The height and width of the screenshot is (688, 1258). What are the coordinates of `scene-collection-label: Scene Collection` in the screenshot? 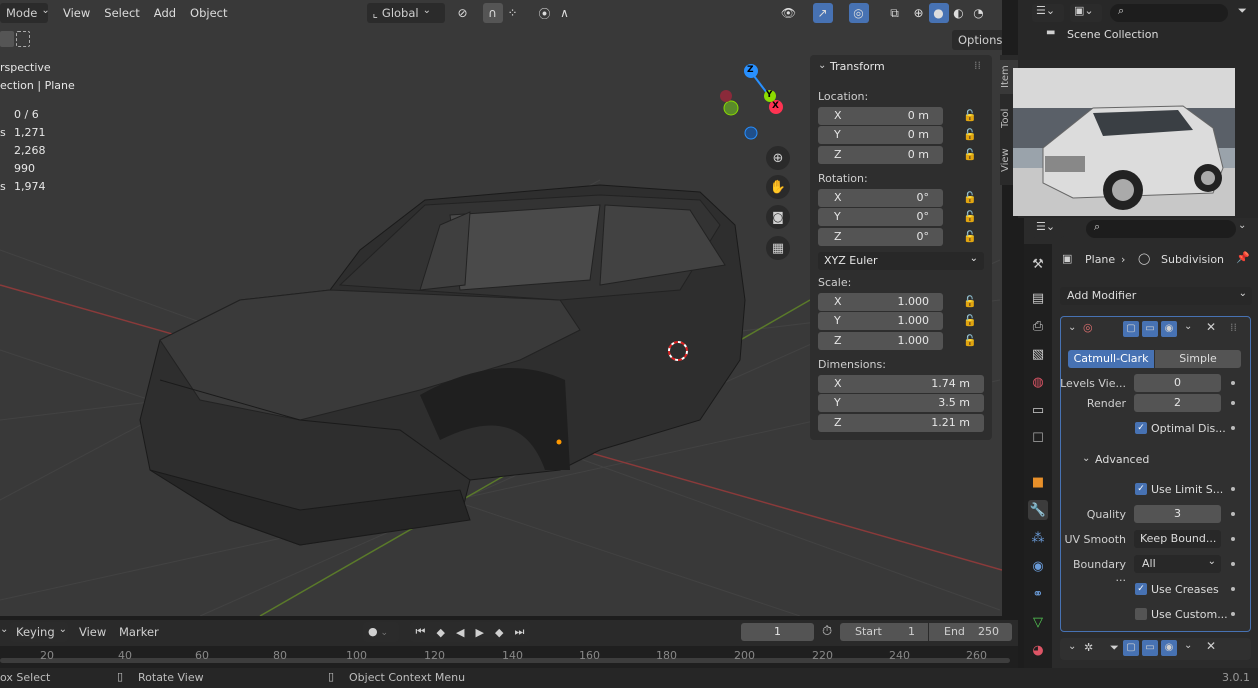 It's located at (1112, 34).